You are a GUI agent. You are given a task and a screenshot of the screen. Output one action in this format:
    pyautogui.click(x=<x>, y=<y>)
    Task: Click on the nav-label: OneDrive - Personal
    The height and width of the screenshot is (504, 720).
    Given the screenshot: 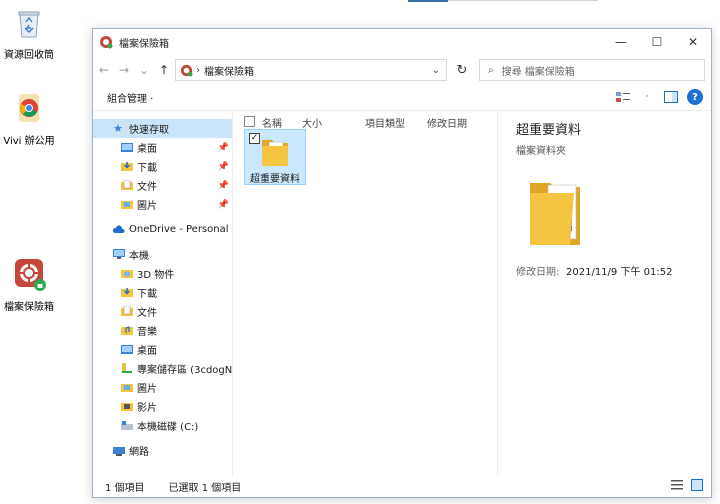 What is the action you would take?
    pyautogui.click(x=179, y=229)
    